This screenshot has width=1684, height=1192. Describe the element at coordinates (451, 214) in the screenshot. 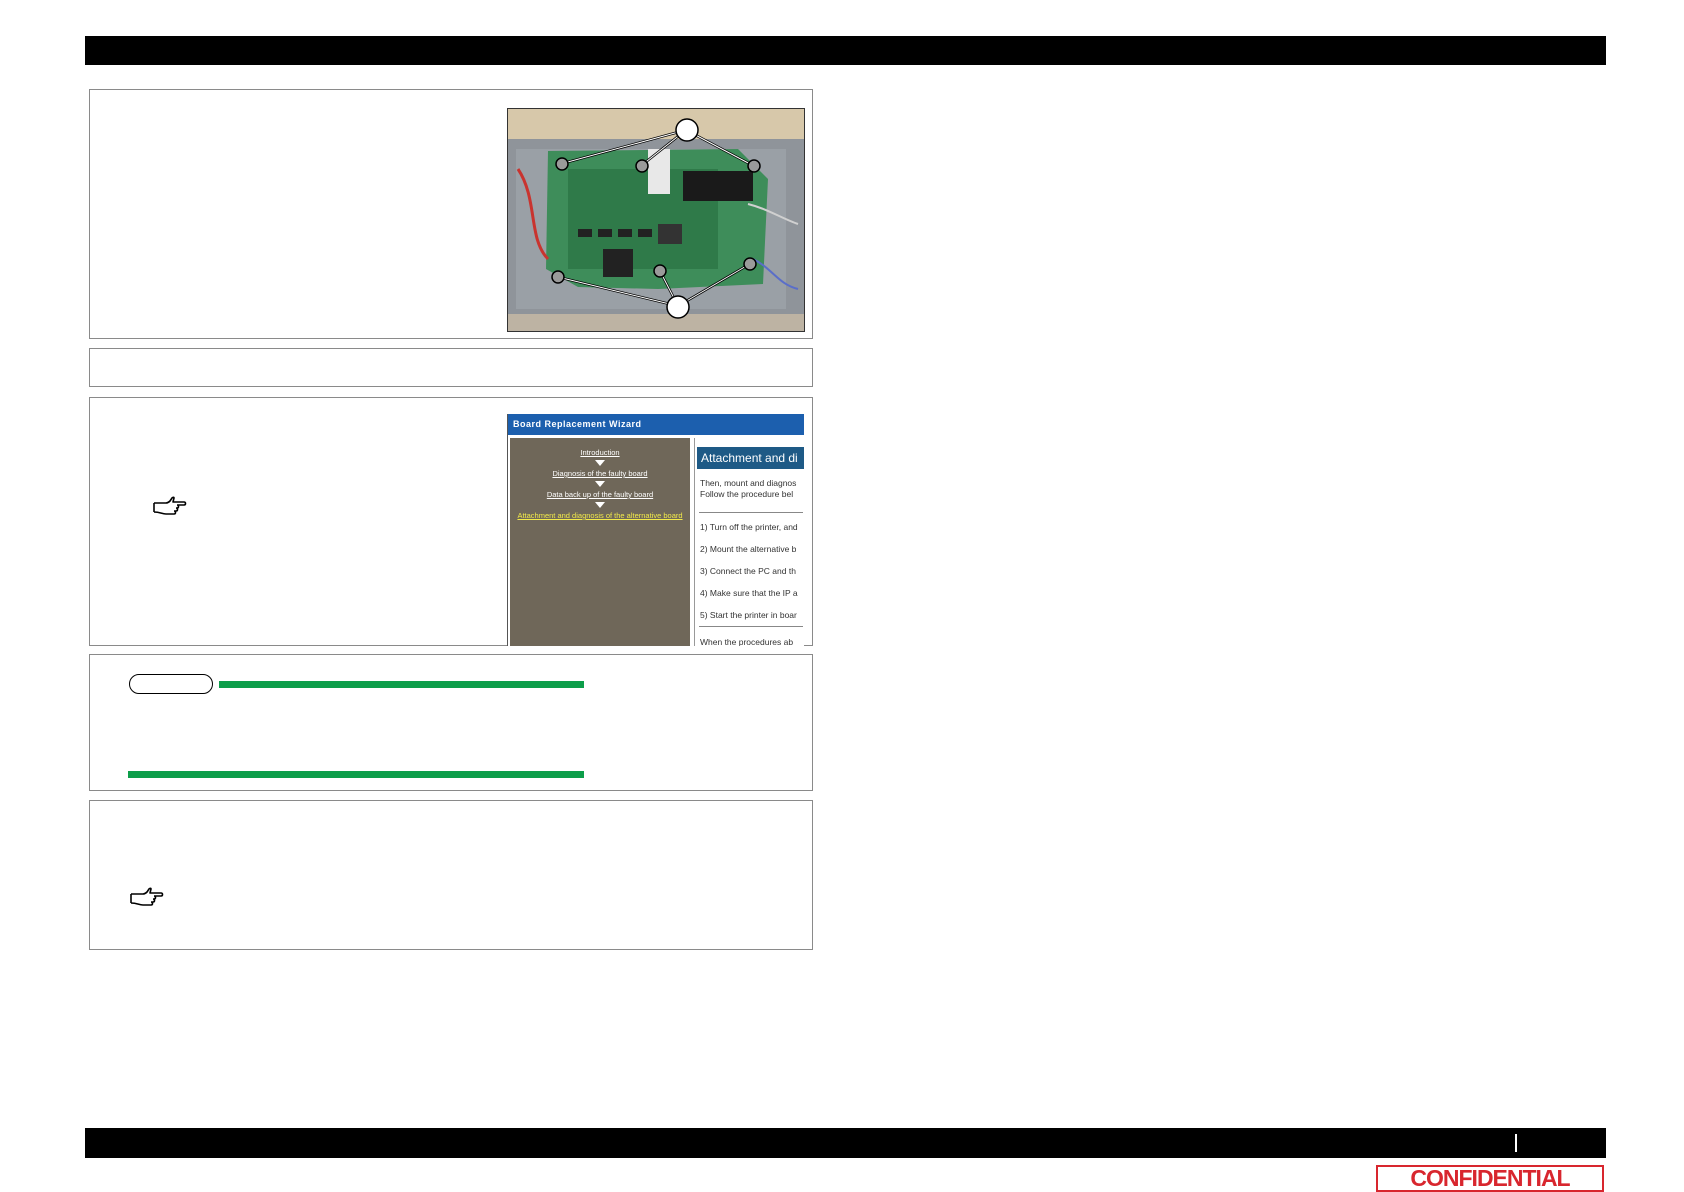

I see `step-panel-photo` at that location.